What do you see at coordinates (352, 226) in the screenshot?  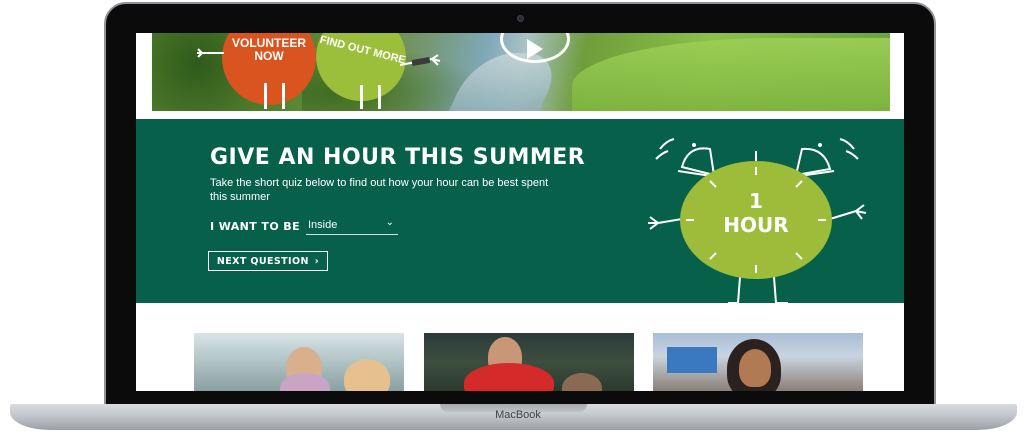 I see `role-select: Inside ⌄` at bounding box center [352, 226].